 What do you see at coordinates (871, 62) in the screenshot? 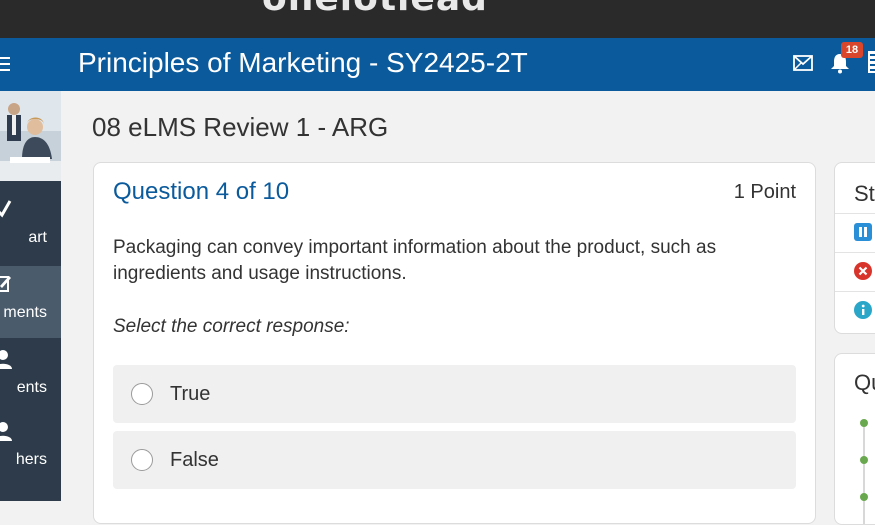
I see `apps-icon` at bounding box center [871, 62].